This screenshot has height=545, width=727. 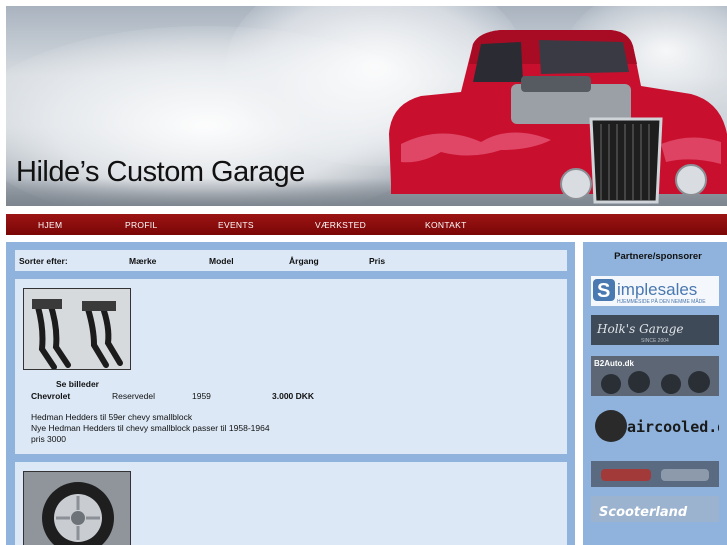 What do you see at coordinates (446, 225) in the screenshot?
I see `nav-item-kontakt: KONTAKT` at bounding box center [446, 225].